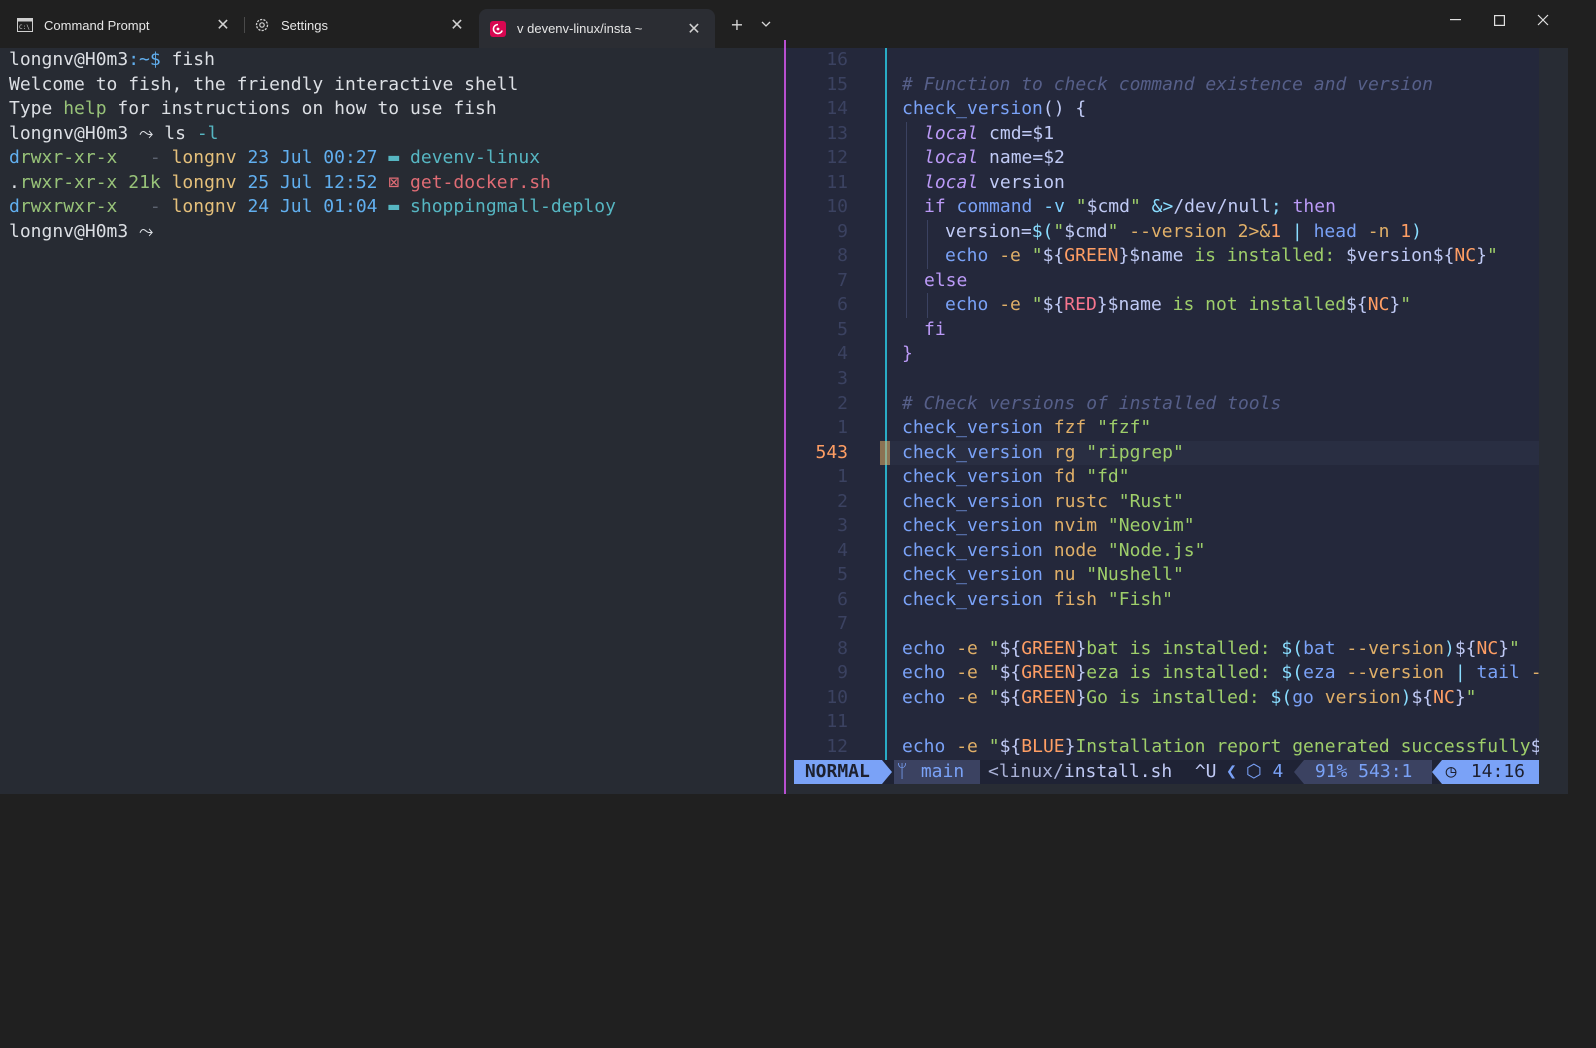  I want to click on code-line: check_version node "Node.js", so click(1054, 550).